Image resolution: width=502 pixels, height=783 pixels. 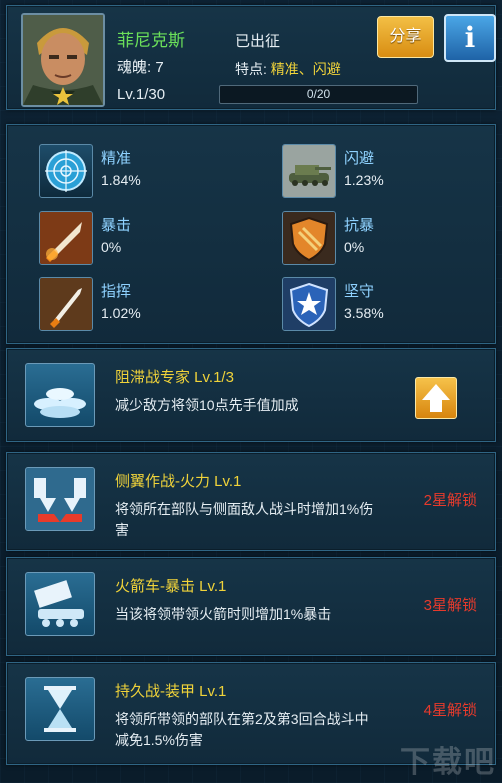 I want to click on star-shield-icon, so click(x=309, y=304).